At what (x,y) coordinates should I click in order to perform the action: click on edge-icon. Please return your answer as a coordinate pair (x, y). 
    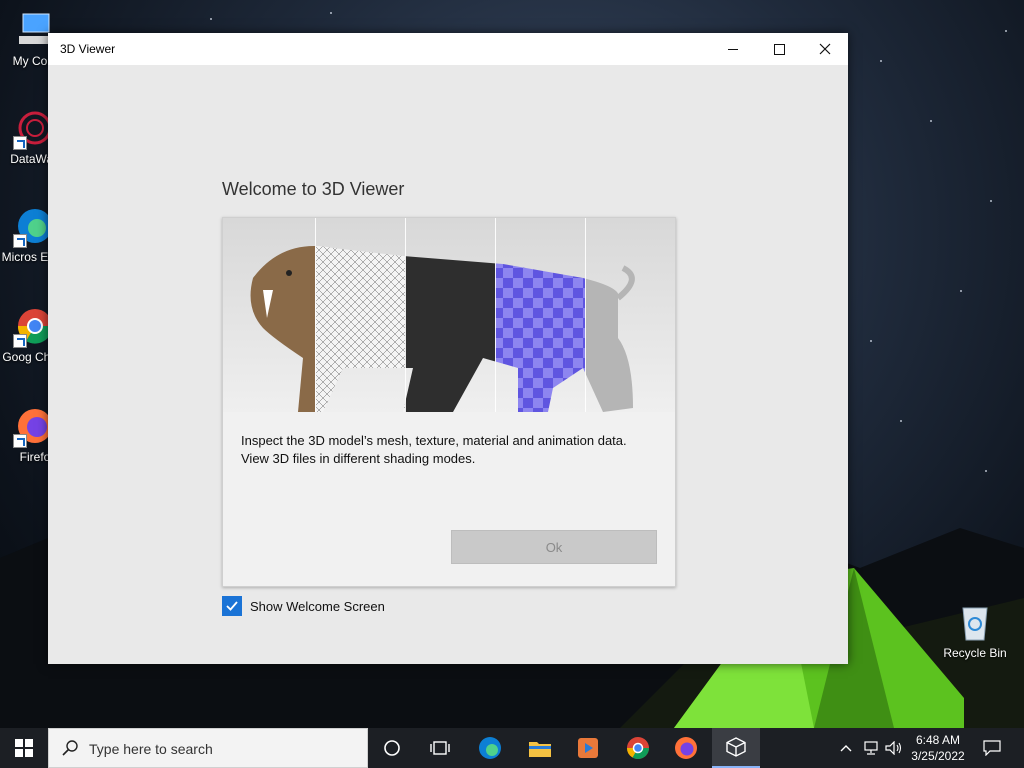
    Looking at the image, I should click on (490, 748).